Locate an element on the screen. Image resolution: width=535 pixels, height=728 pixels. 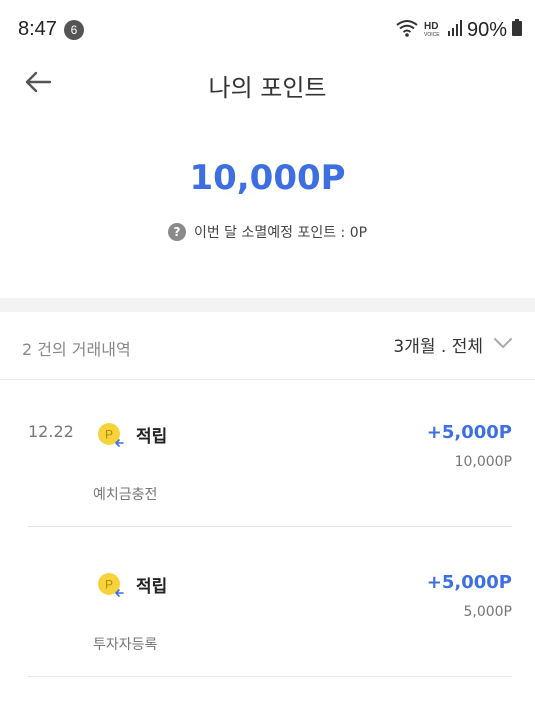
transaction-description: 투자자등록 is located at coordinates (125, 645).